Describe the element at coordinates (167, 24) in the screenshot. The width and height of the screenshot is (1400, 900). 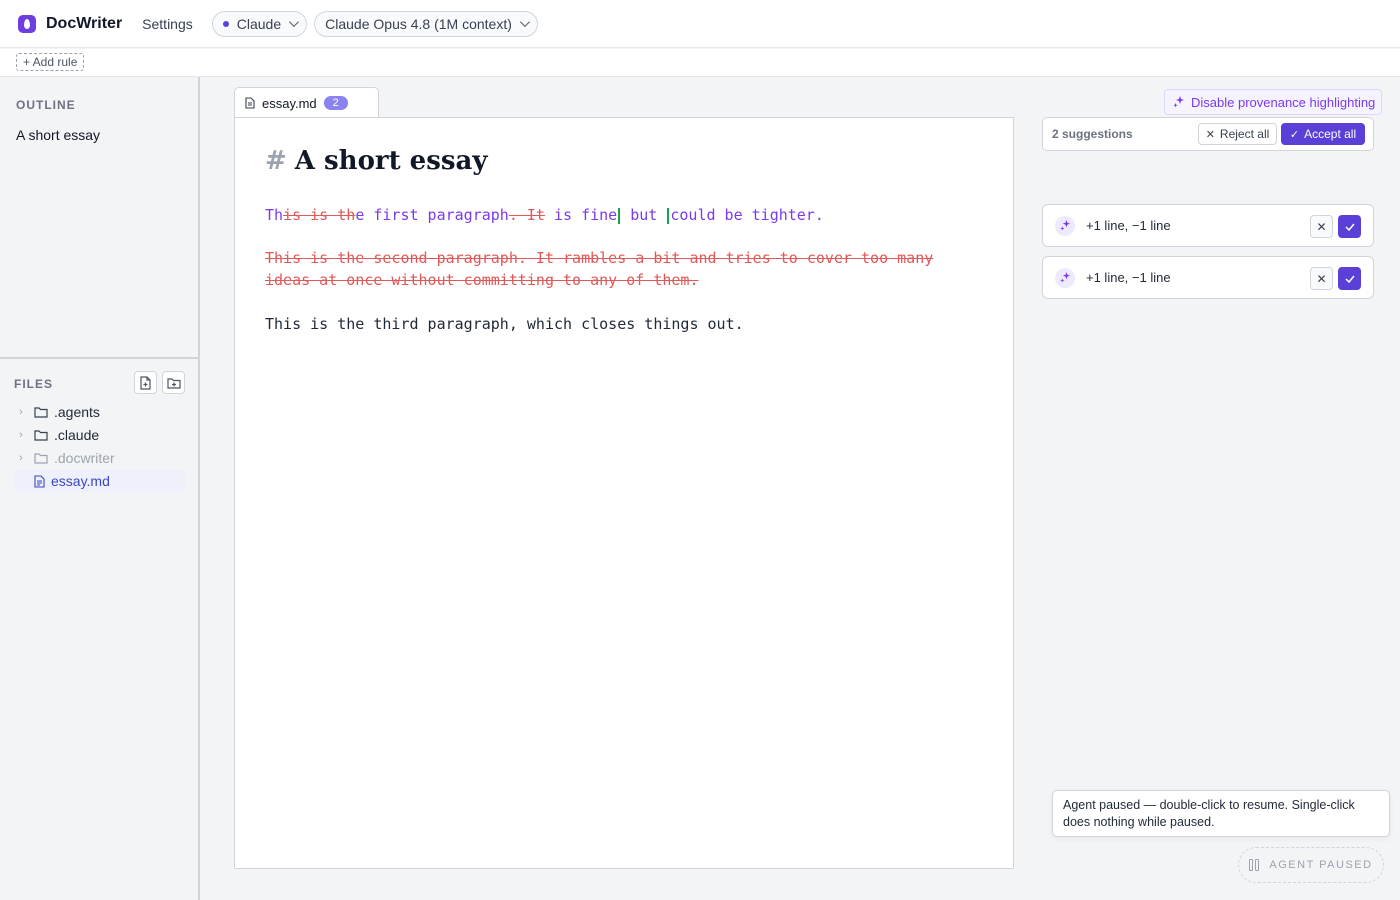
I see `settings-link: Settings` at that location.